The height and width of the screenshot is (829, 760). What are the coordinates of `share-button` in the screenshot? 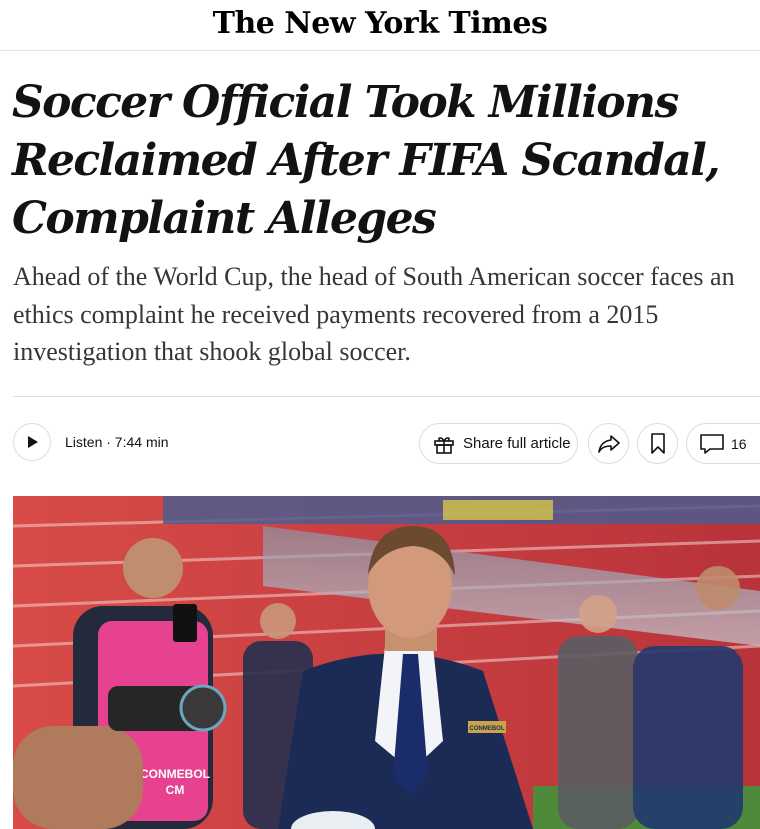 It's located at (608, 443).